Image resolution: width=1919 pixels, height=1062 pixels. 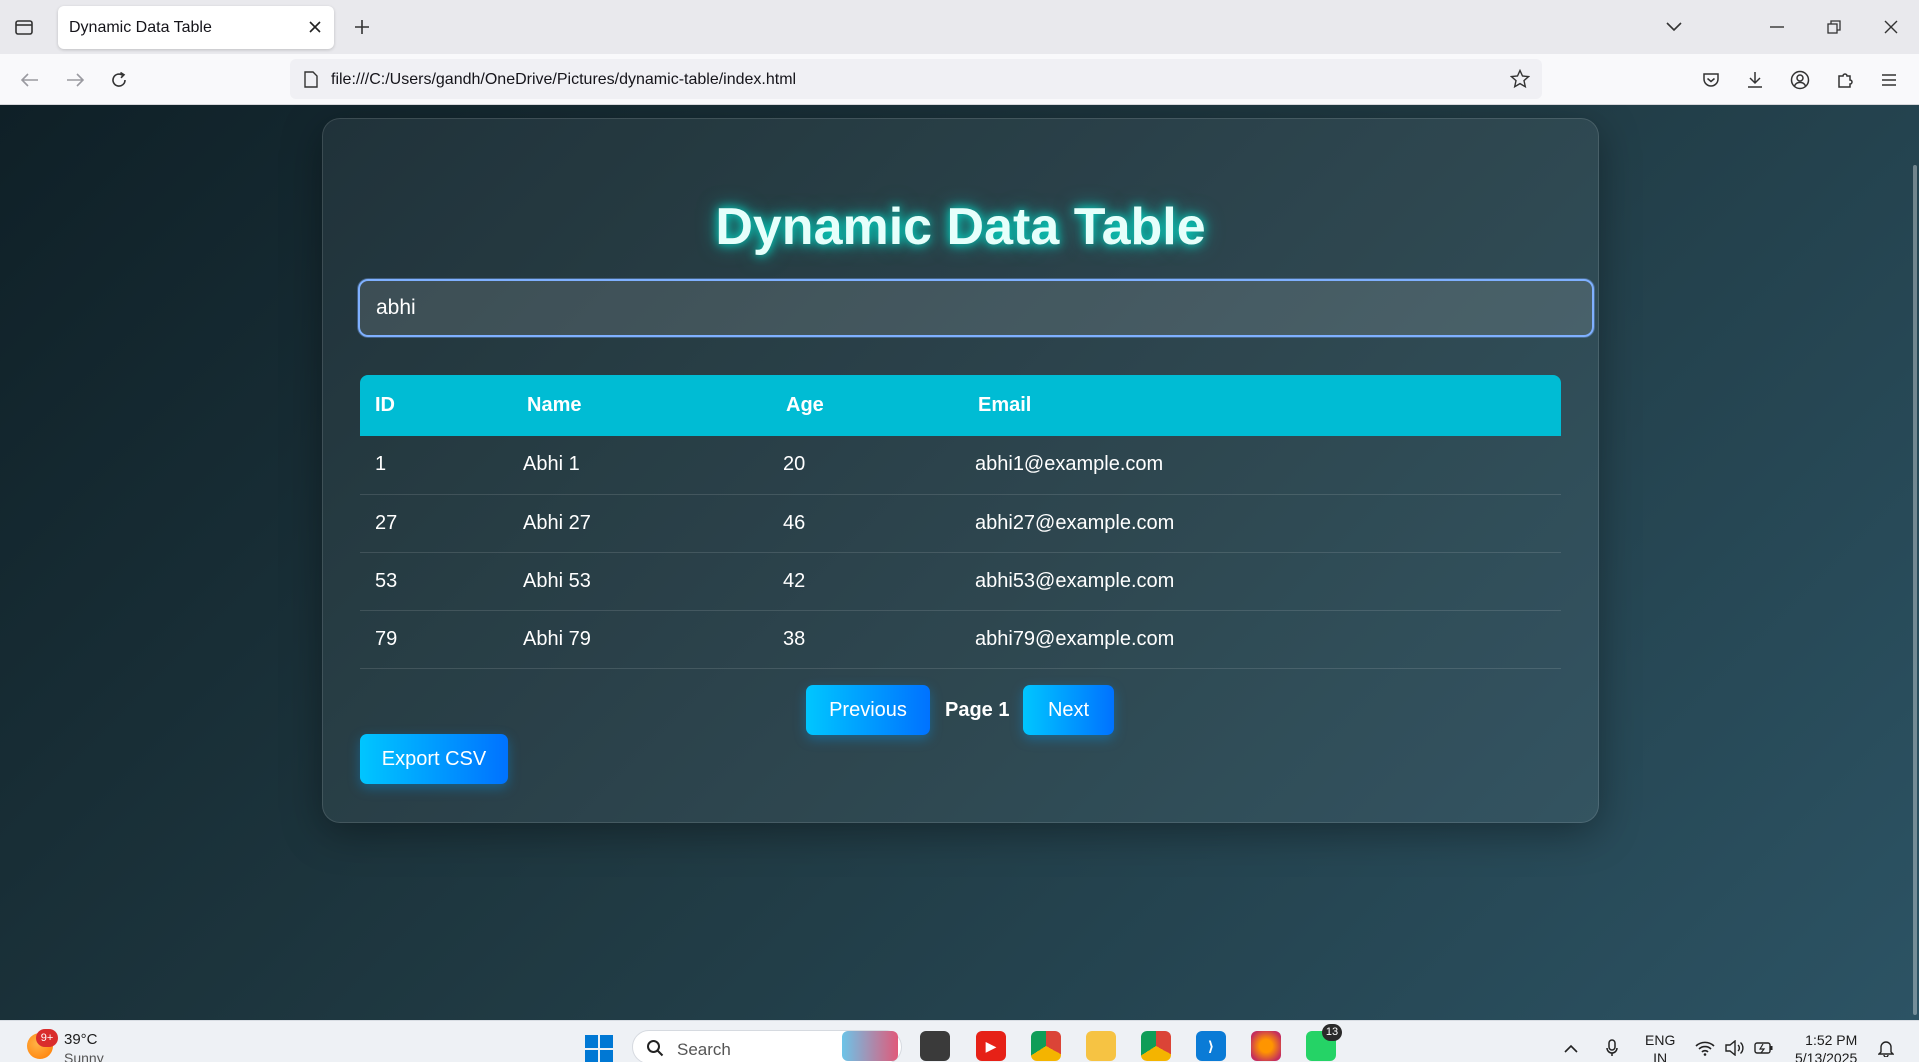 I want to click on scrollbar, so click(x=1915, y=590).